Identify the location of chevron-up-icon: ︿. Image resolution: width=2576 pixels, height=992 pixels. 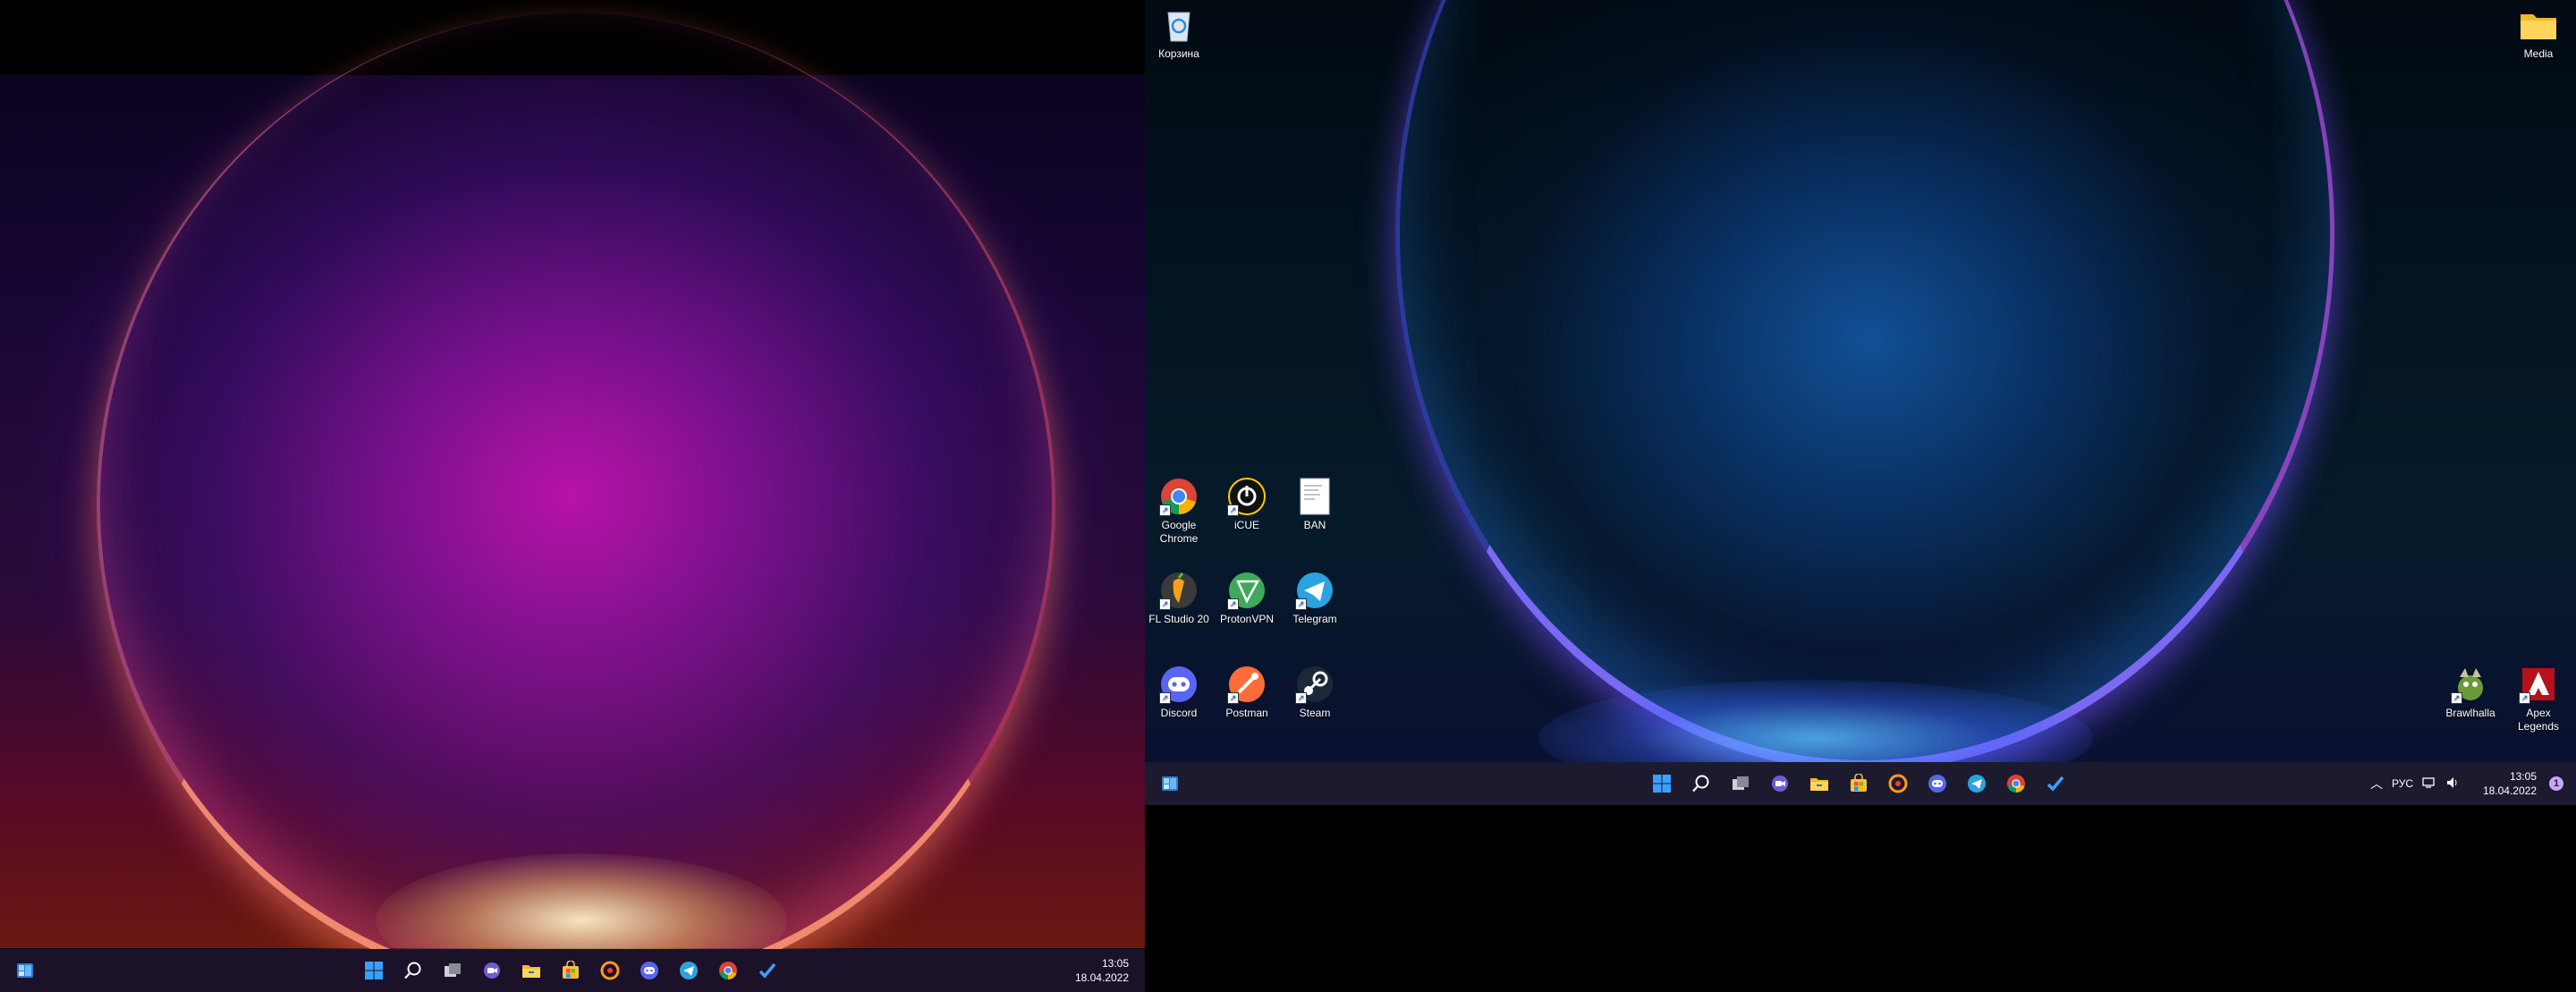
(2376, 784).